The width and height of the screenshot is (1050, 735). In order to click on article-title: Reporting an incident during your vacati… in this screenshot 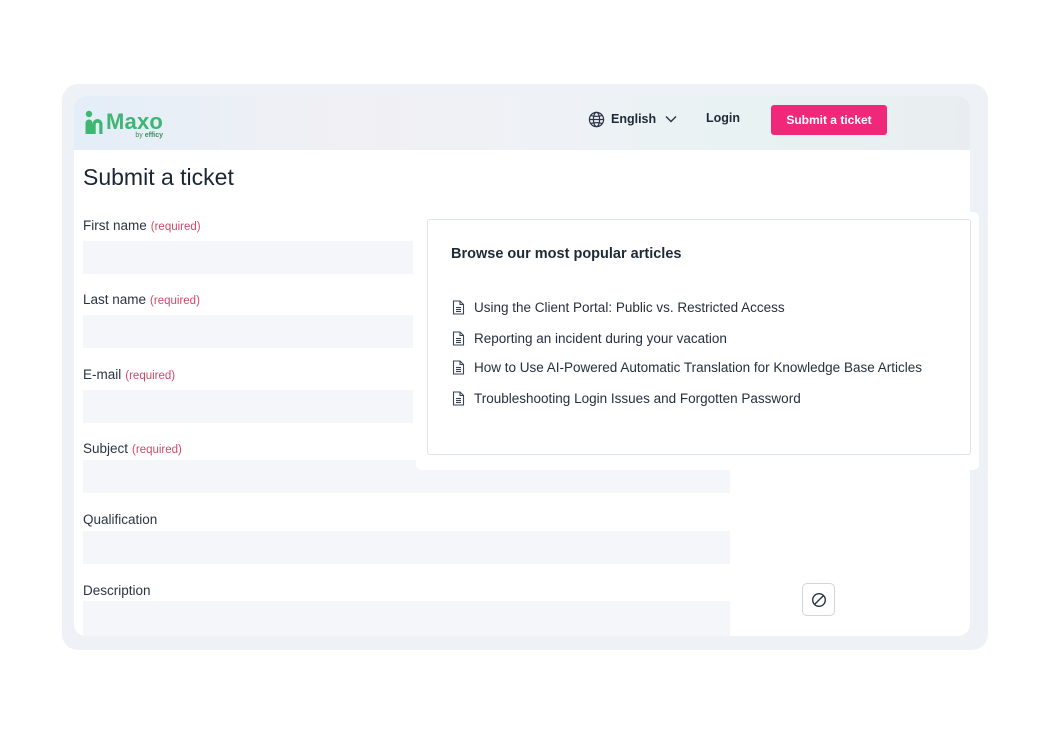, I will do `click(600, 338)`.